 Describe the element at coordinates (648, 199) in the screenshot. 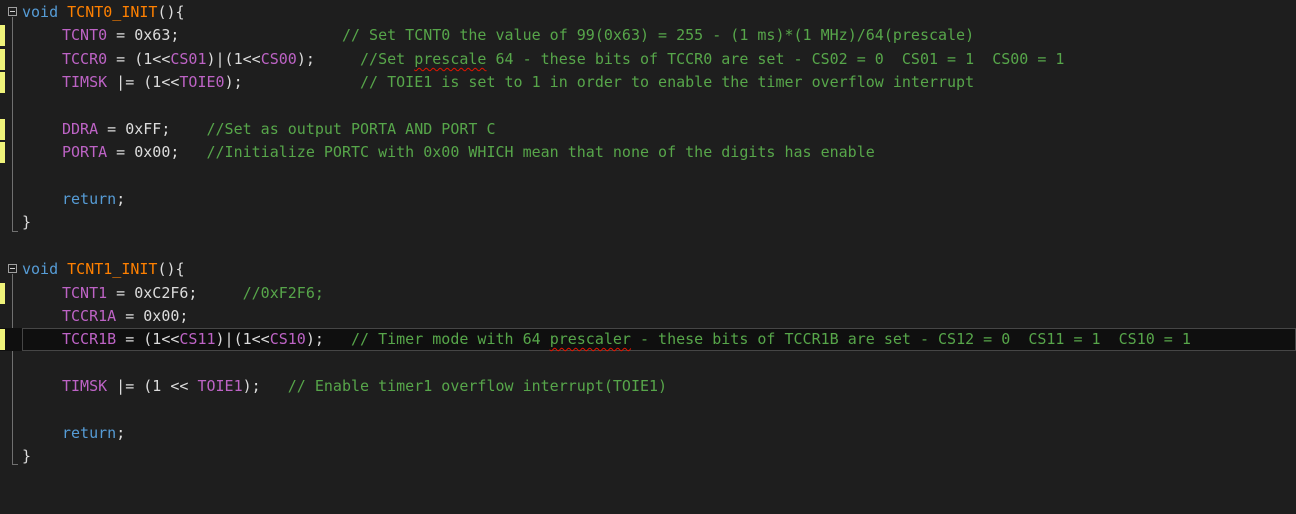

I see `code-line-return-func1: return;` at that location.